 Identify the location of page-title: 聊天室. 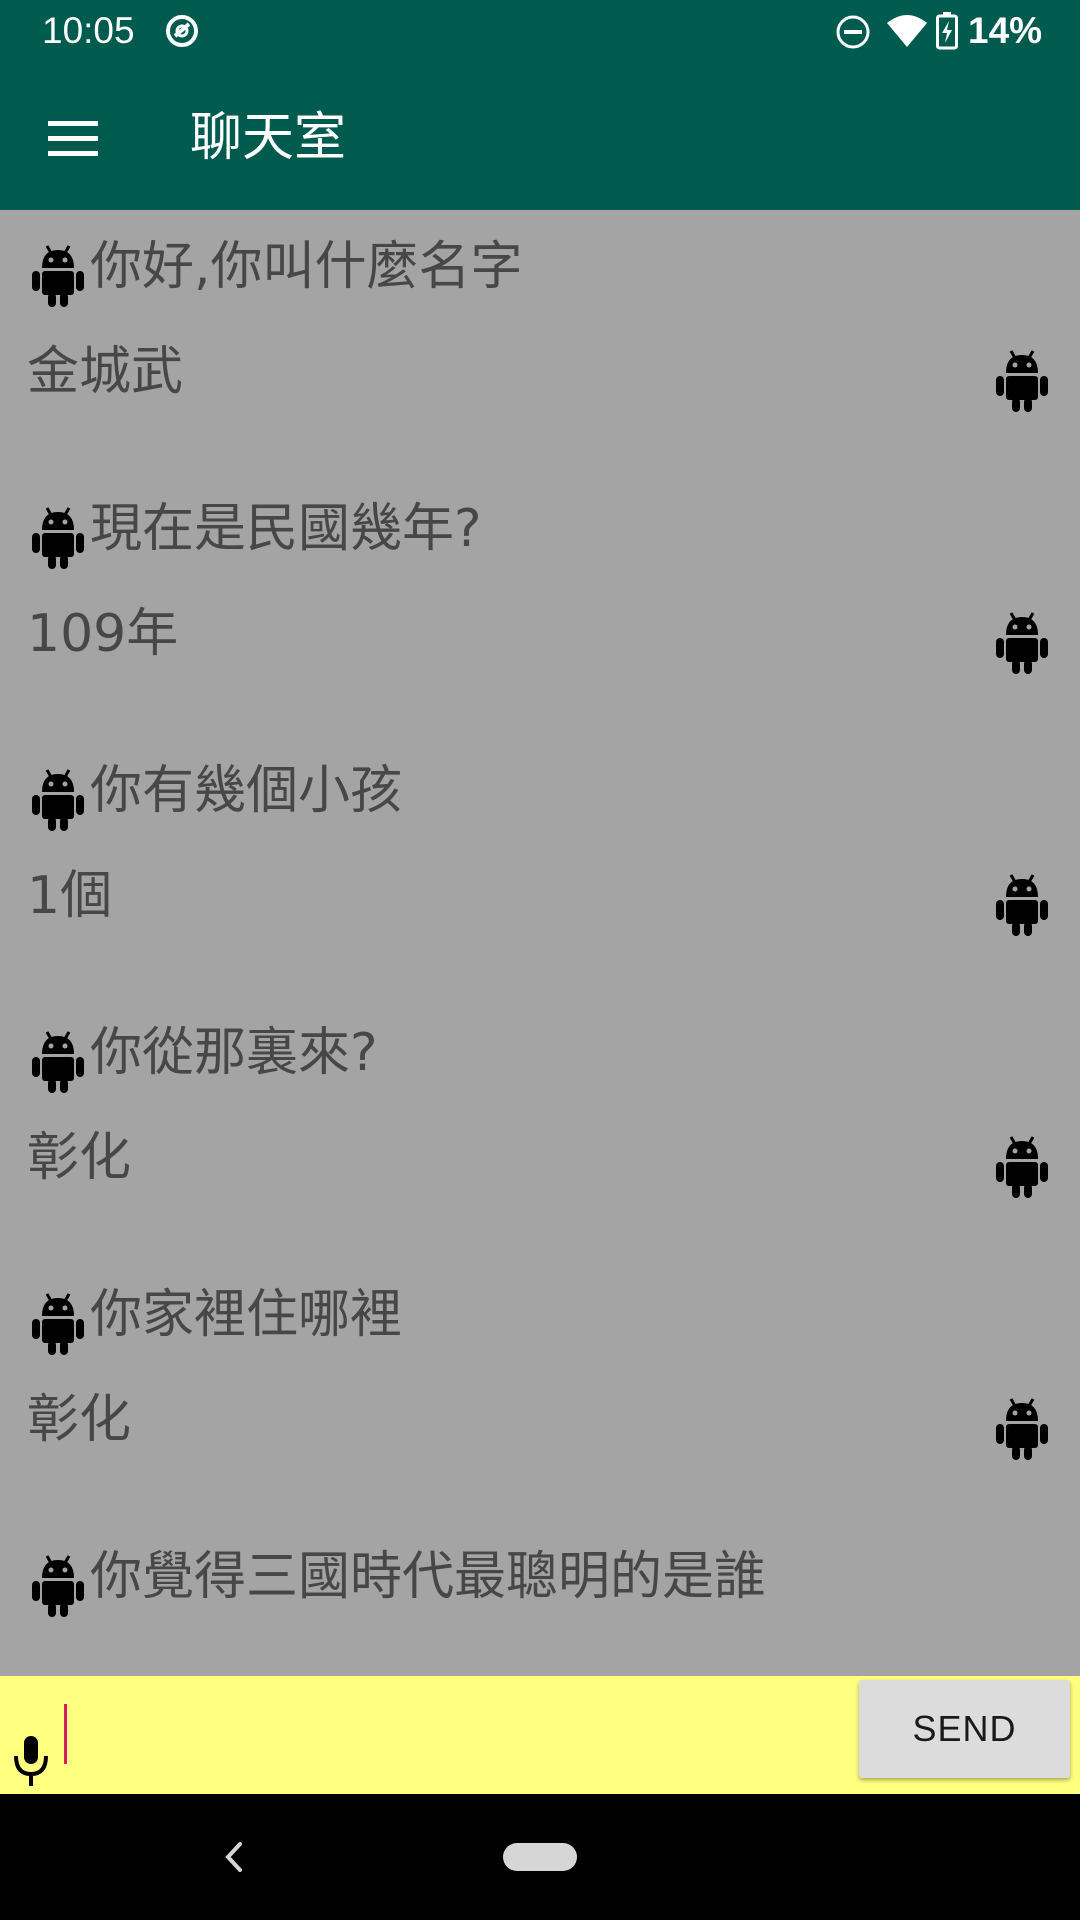
(268, 138).